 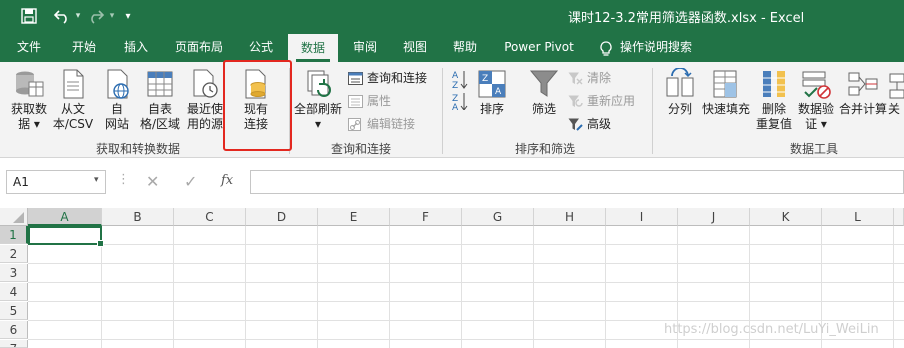 I want to click on group-label-queries: 查询和连接, so click(x=361, y=149).